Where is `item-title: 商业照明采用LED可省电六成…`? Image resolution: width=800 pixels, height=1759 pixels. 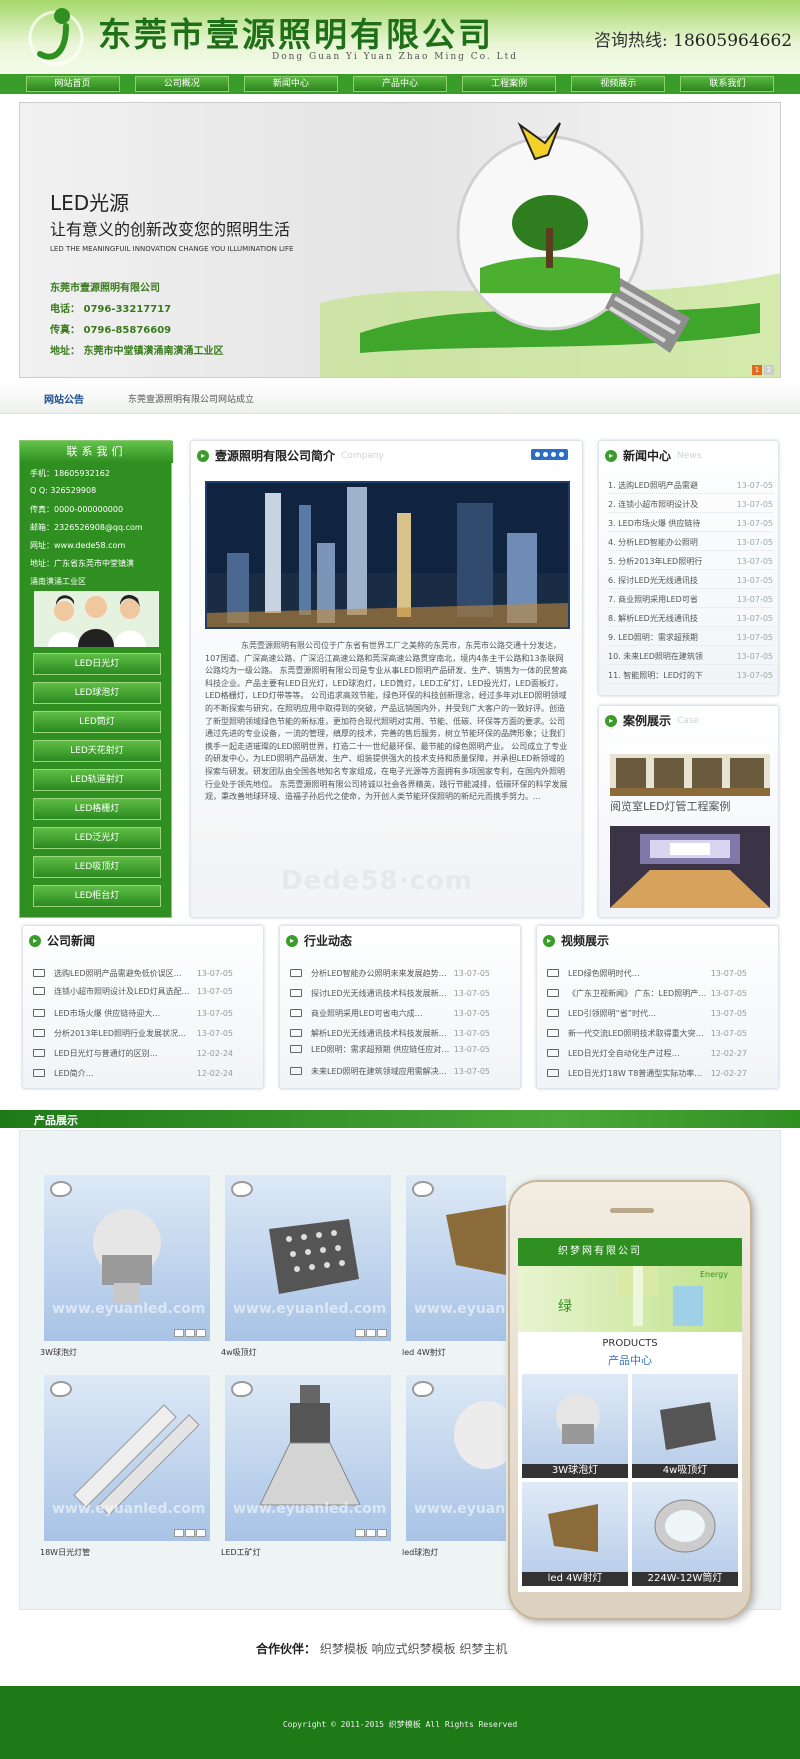
item-title: 商业照明采用LED可省电六成… is located at coordinates (382, 1013).